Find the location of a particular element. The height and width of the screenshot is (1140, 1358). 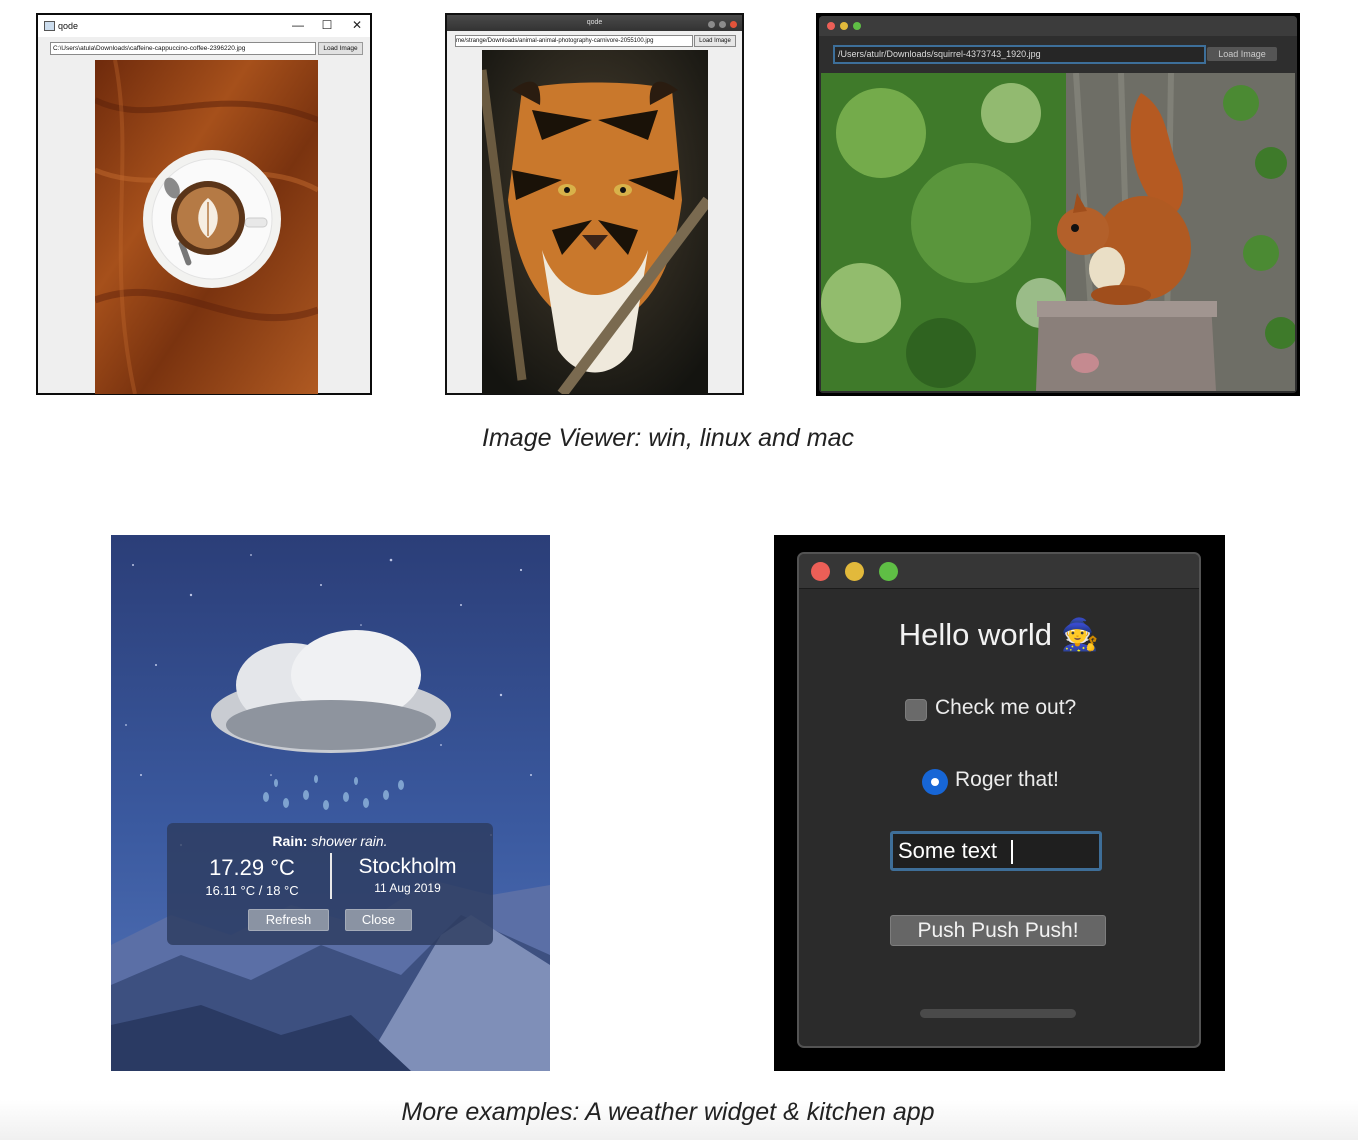

window-titlebar: qode is located at coordinates (594, 23).